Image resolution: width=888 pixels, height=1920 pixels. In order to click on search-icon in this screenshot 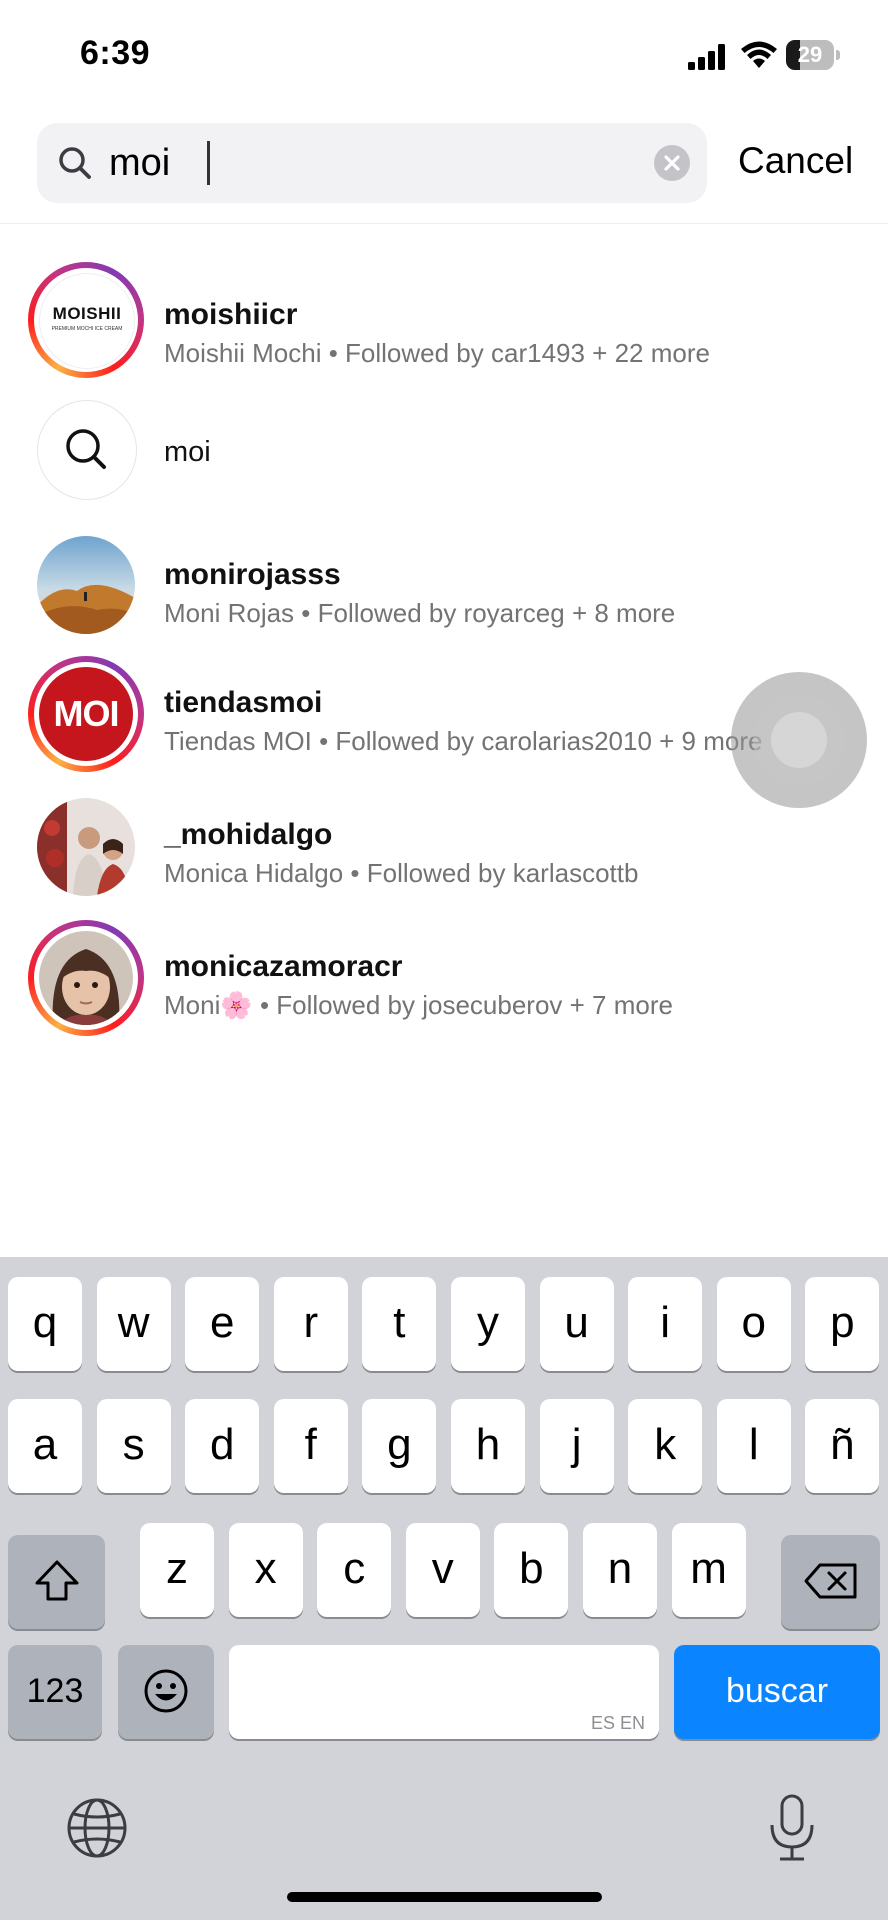, I will do `click(75, 163)`.